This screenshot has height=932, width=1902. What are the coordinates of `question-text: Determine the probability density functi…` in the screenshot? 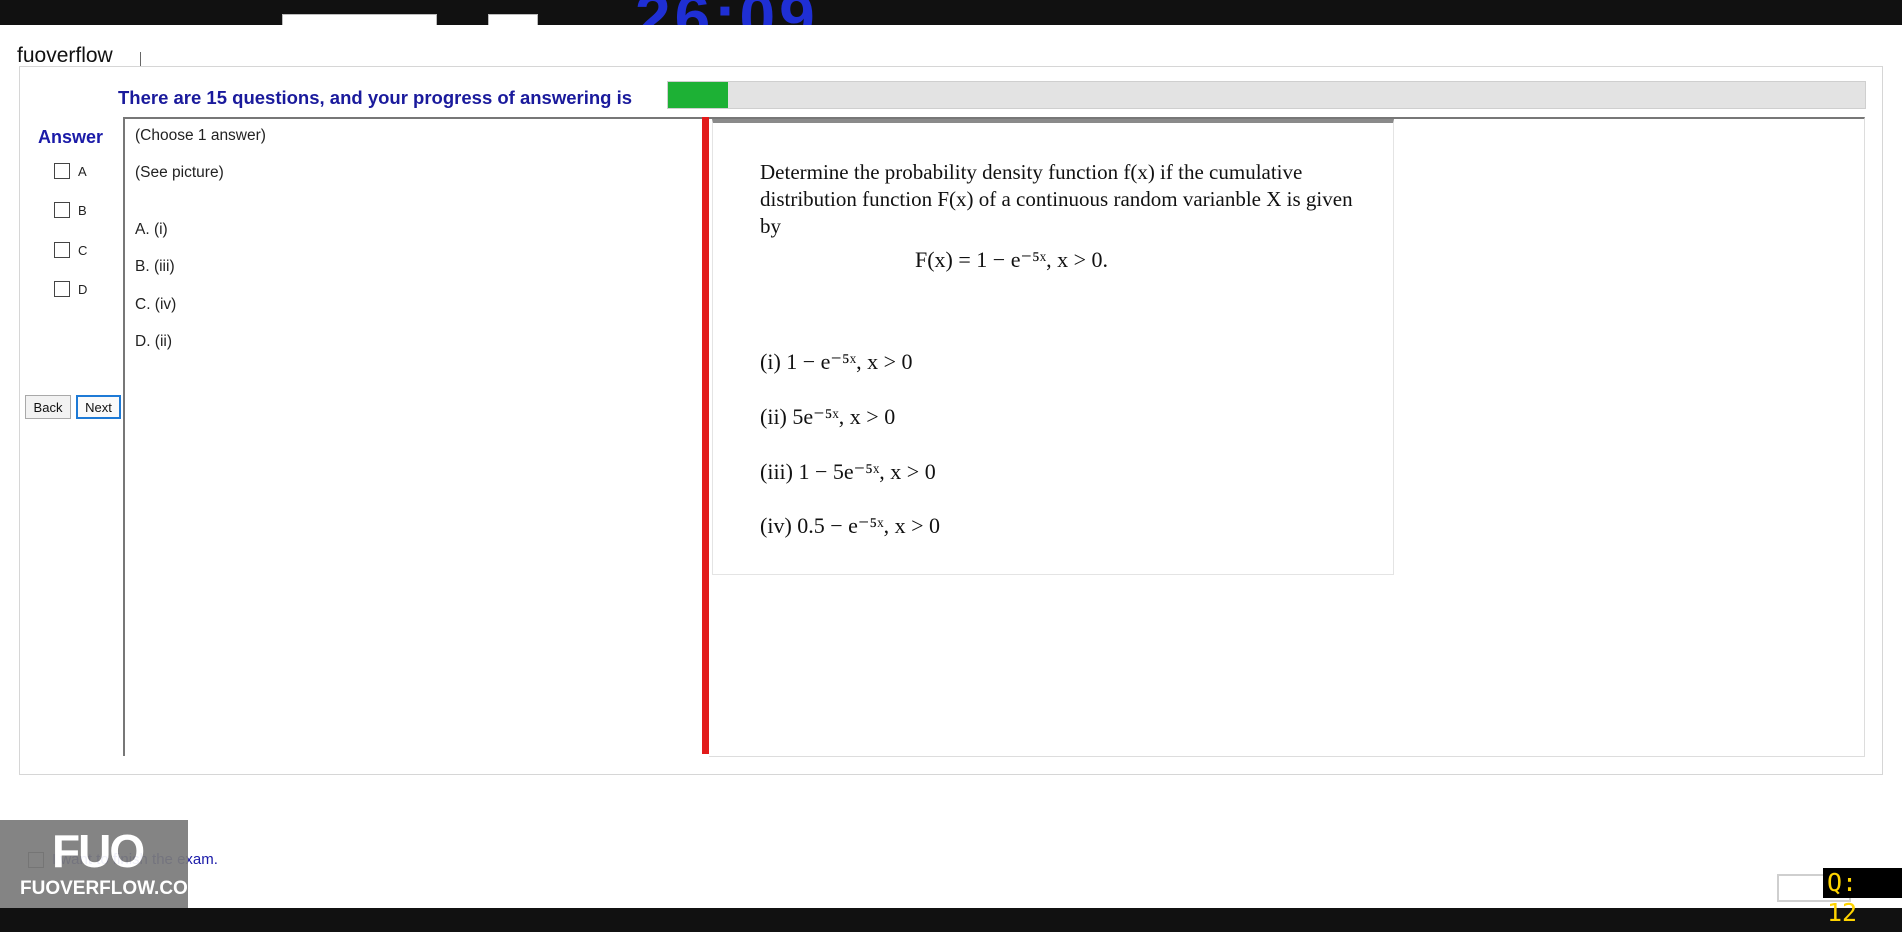 It's located at (1056, 199).